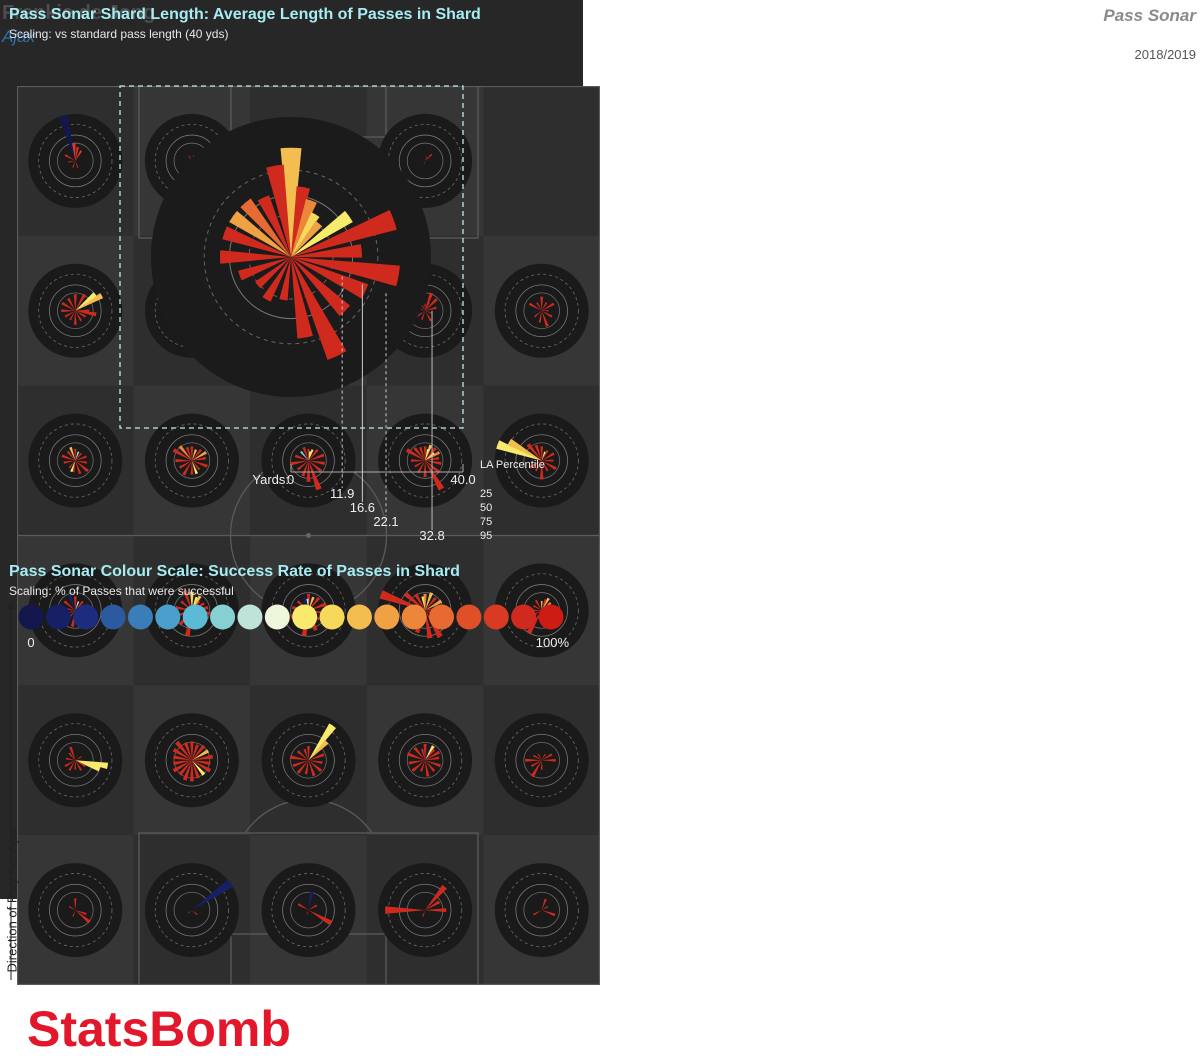  I want to click on percentile-yards-95: 32.8, so click(431, 535).